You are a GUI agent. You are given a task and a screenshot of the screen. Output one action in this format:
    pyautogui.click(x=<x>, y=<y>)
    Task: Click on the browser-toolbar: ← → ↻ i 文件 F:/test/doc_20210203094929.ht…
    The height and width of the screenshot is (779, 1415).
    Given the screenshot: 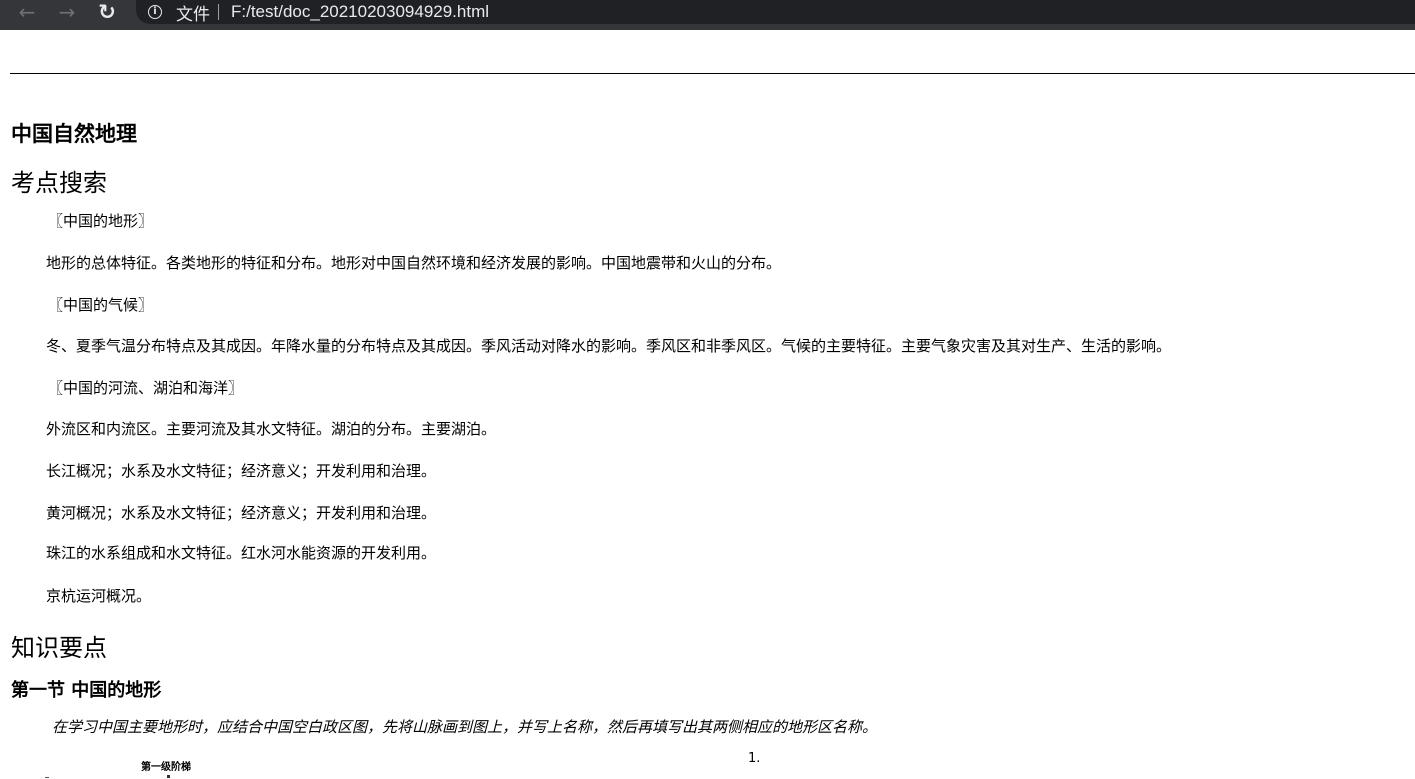 What is the action you would take?
    pyautogui.click(x=707, y=15)
    